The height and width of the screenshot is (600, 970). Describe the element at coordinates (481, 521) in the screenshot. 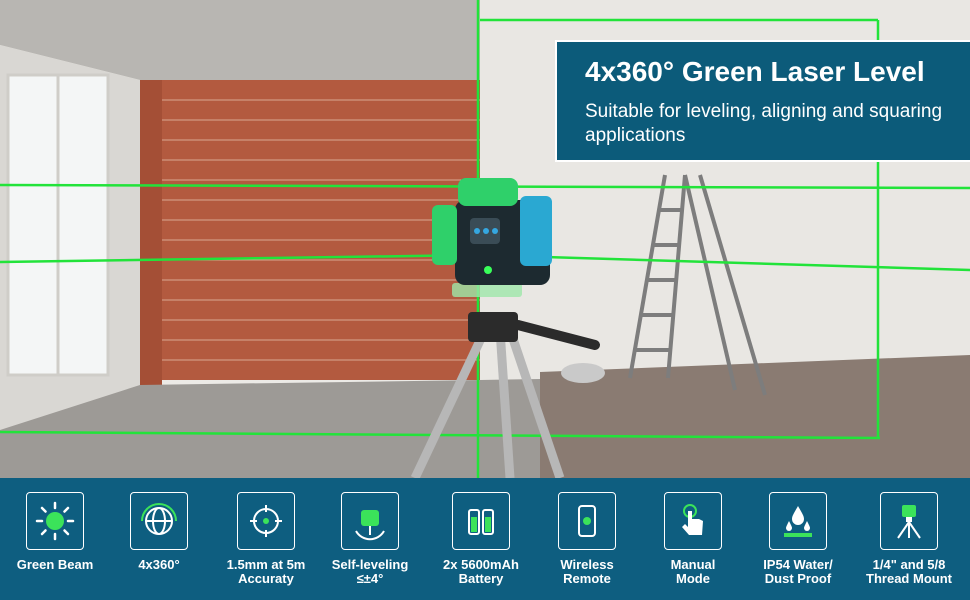

I see `battery-icon` at that location.